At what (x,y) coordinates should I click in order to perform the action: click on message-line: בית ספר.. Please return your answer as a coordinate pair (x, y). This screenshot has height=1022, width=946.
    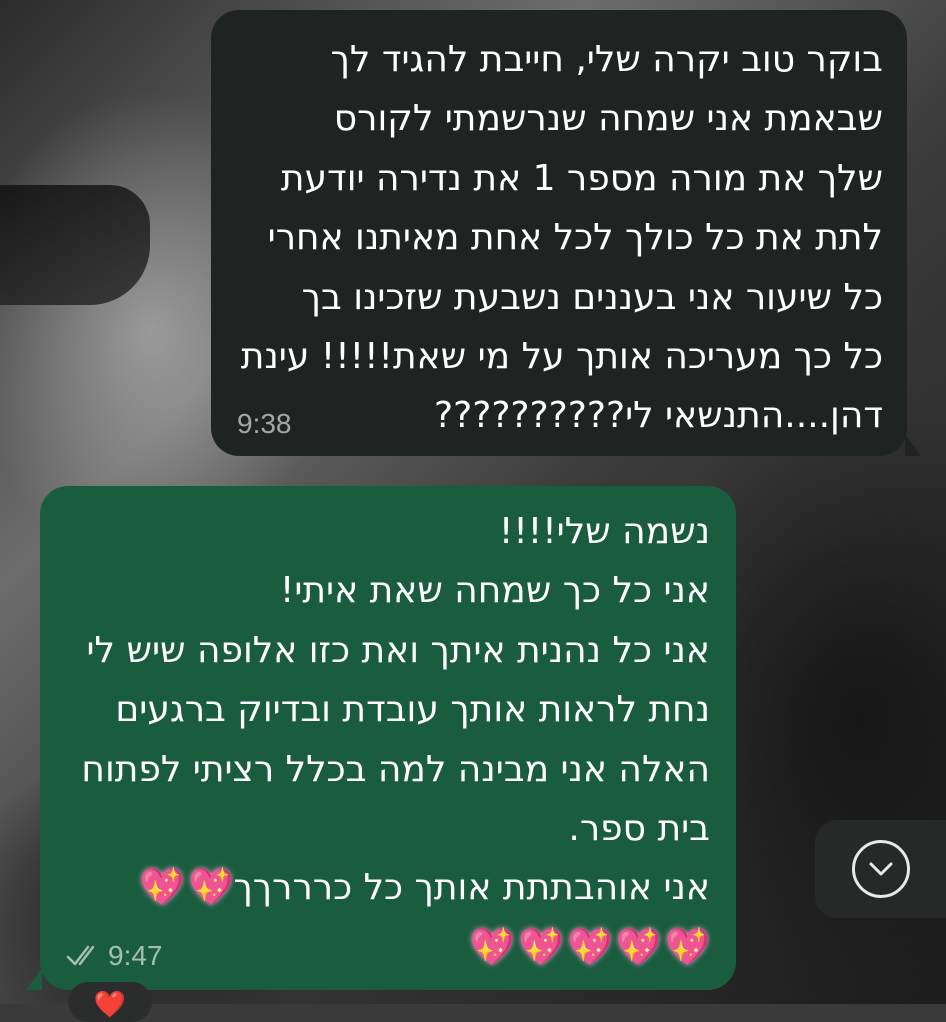
    Looking at the image, I should click on (639, 829).